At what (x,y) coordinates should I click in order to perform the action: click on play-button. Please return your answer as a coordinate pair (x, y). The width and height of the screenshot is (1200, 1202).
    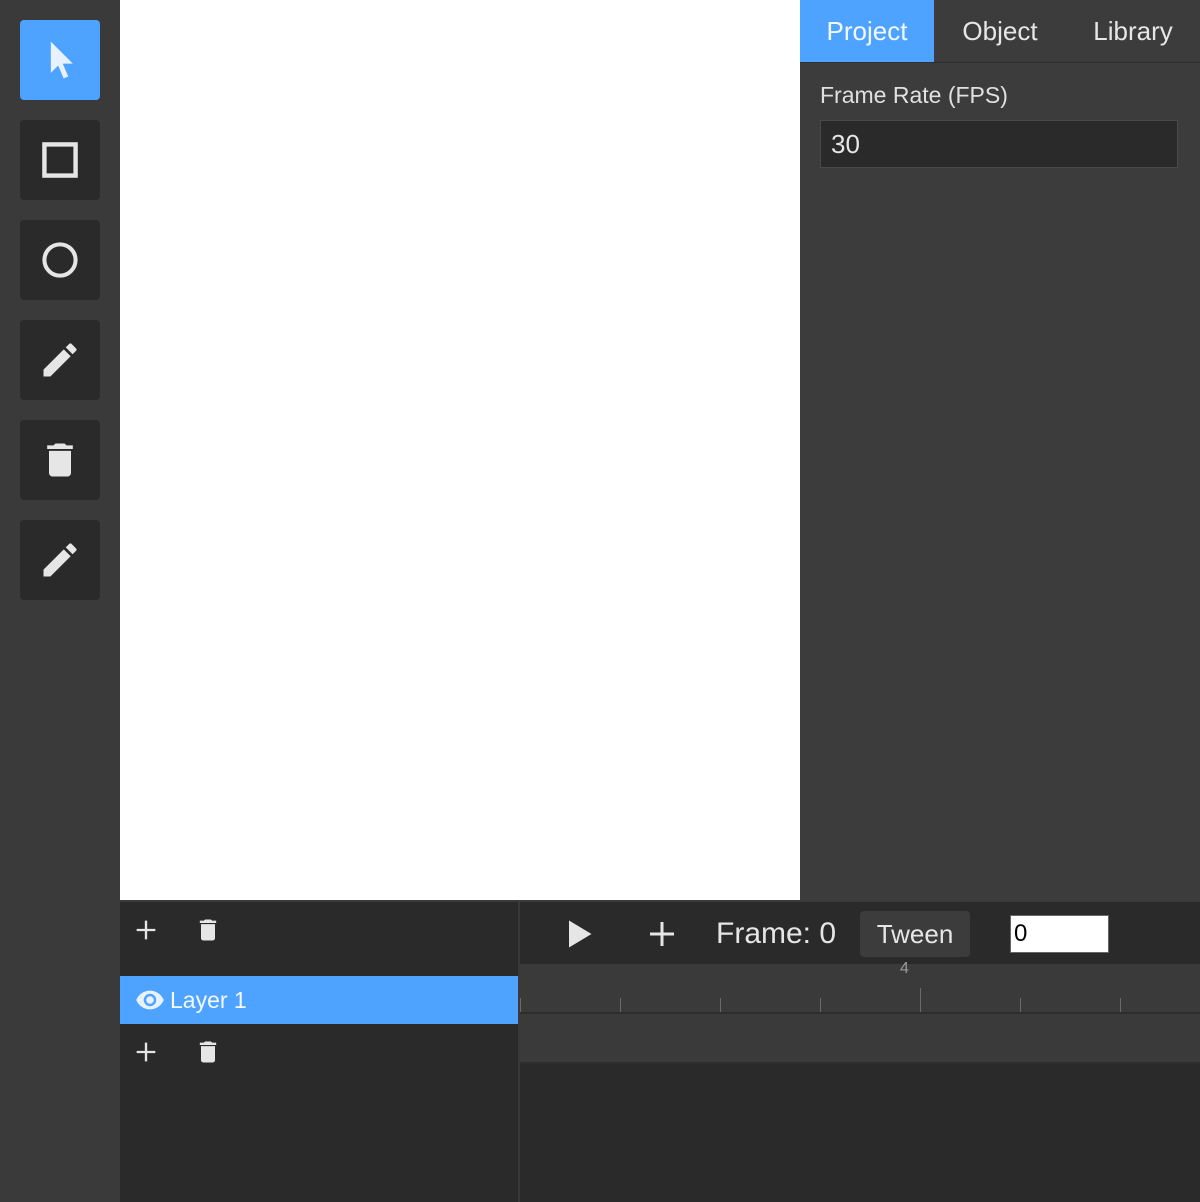
    Looking at the image, I should click on (578, 934).